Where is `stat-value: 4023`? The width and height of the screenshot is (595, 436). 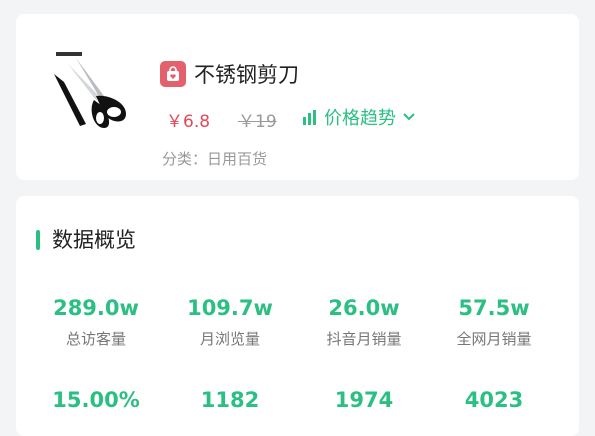 stat-value: 4023 is located at coordinates (494, 400).